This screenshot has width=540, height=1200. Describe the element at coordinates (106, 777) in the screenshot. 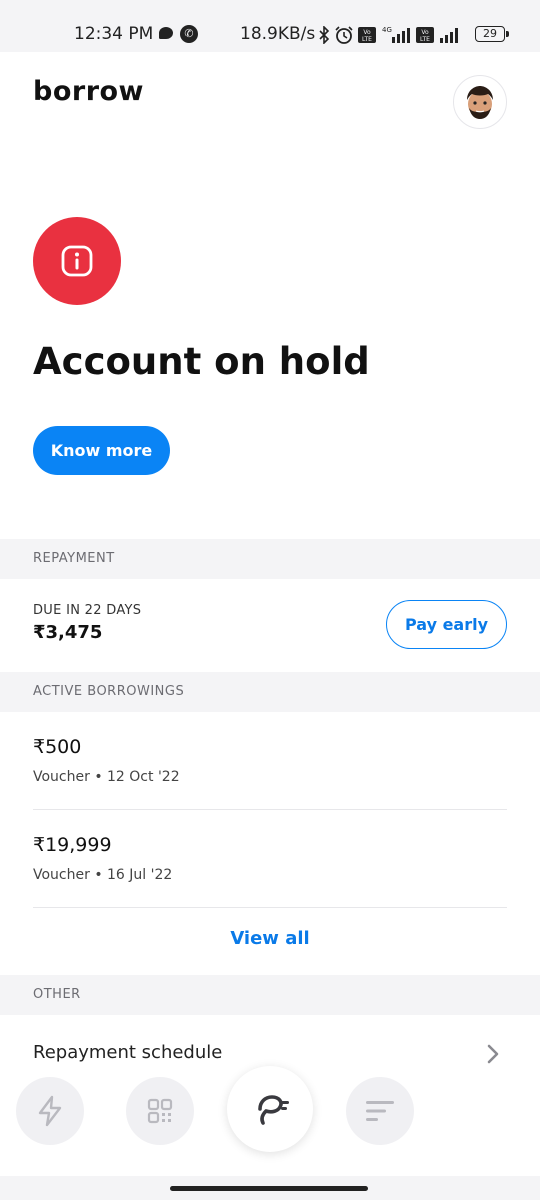

I see `borrowing-meta: Voucher • 12 Oct '22` at that location.